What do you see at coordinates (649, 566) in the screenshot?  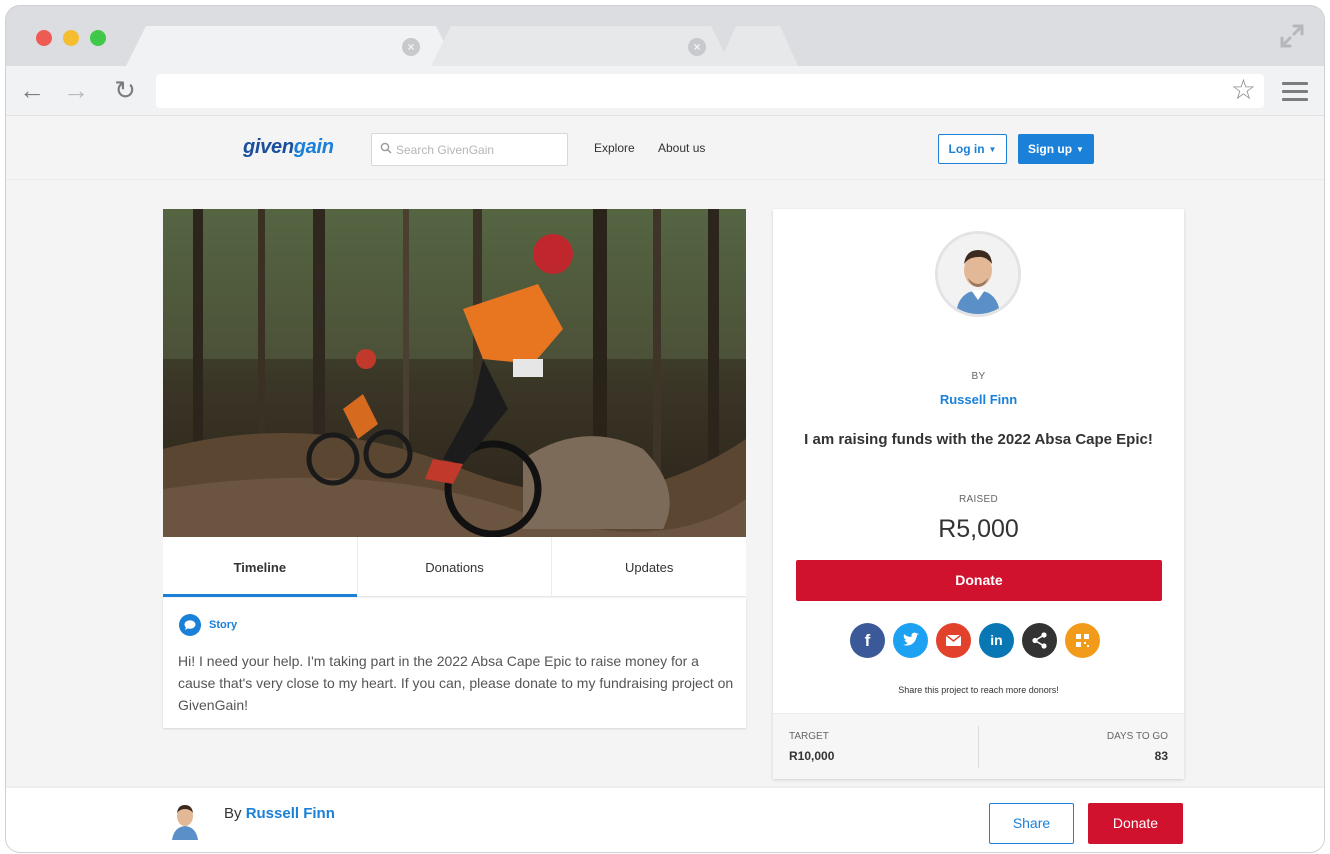 I see `tab-updates: Updates` at bounding box center [649, 566].